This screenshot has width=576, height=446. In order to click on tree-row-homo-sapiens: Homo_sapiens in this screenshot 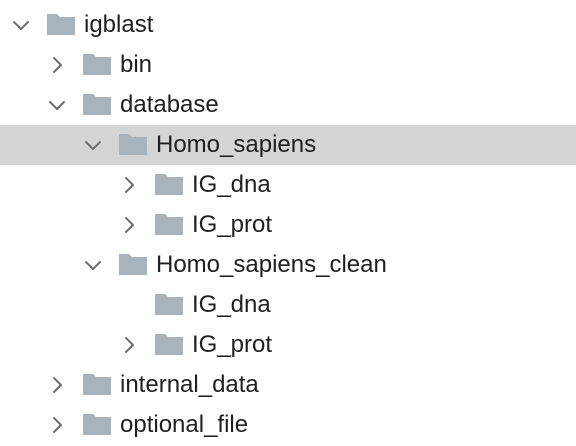, I will do `click(288, 145)`.